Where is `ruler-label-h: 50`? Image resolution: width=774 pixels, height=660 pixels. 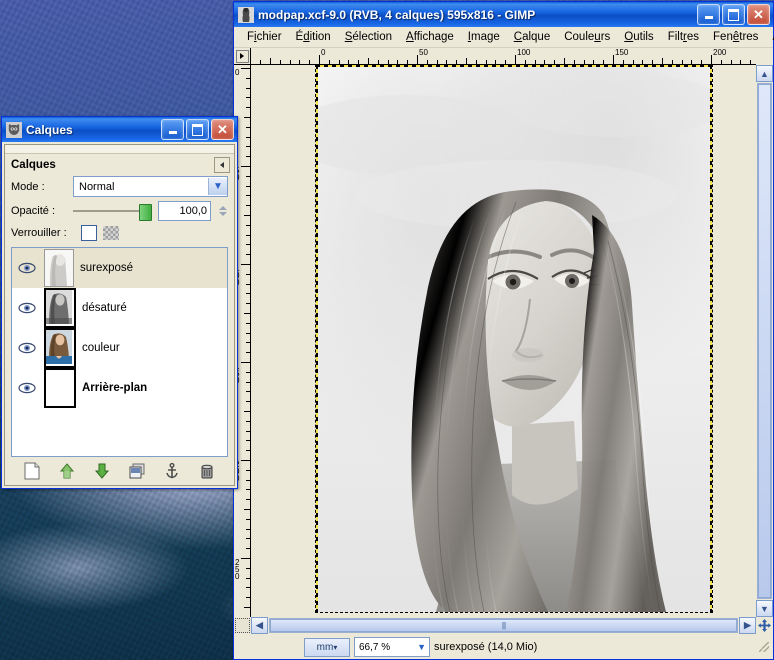 ruler-label-h: 50 is located at coordinates (423, 52).